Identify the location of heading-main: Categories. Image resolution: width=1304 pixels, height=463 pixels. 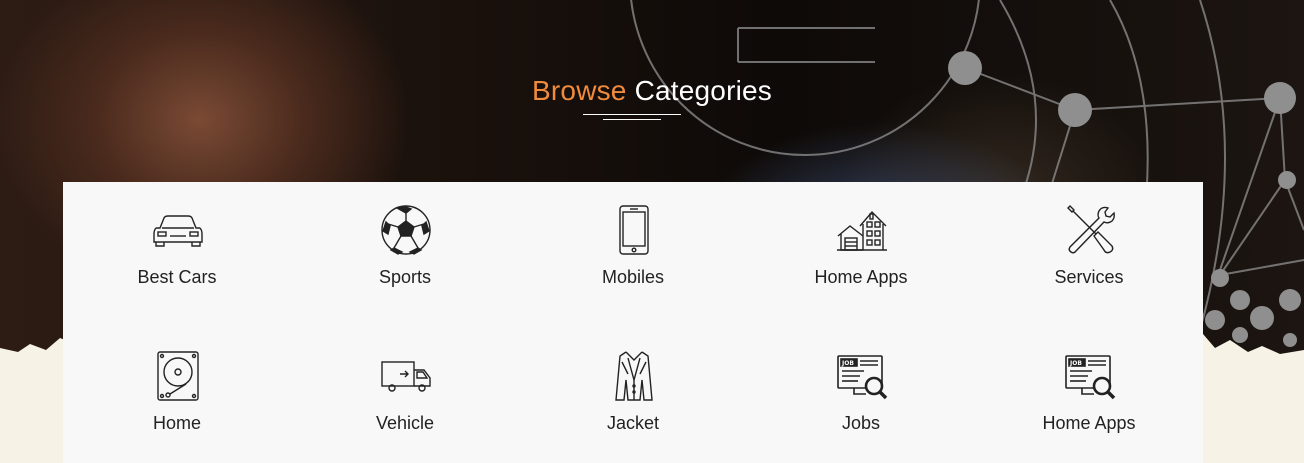
(703, 90).